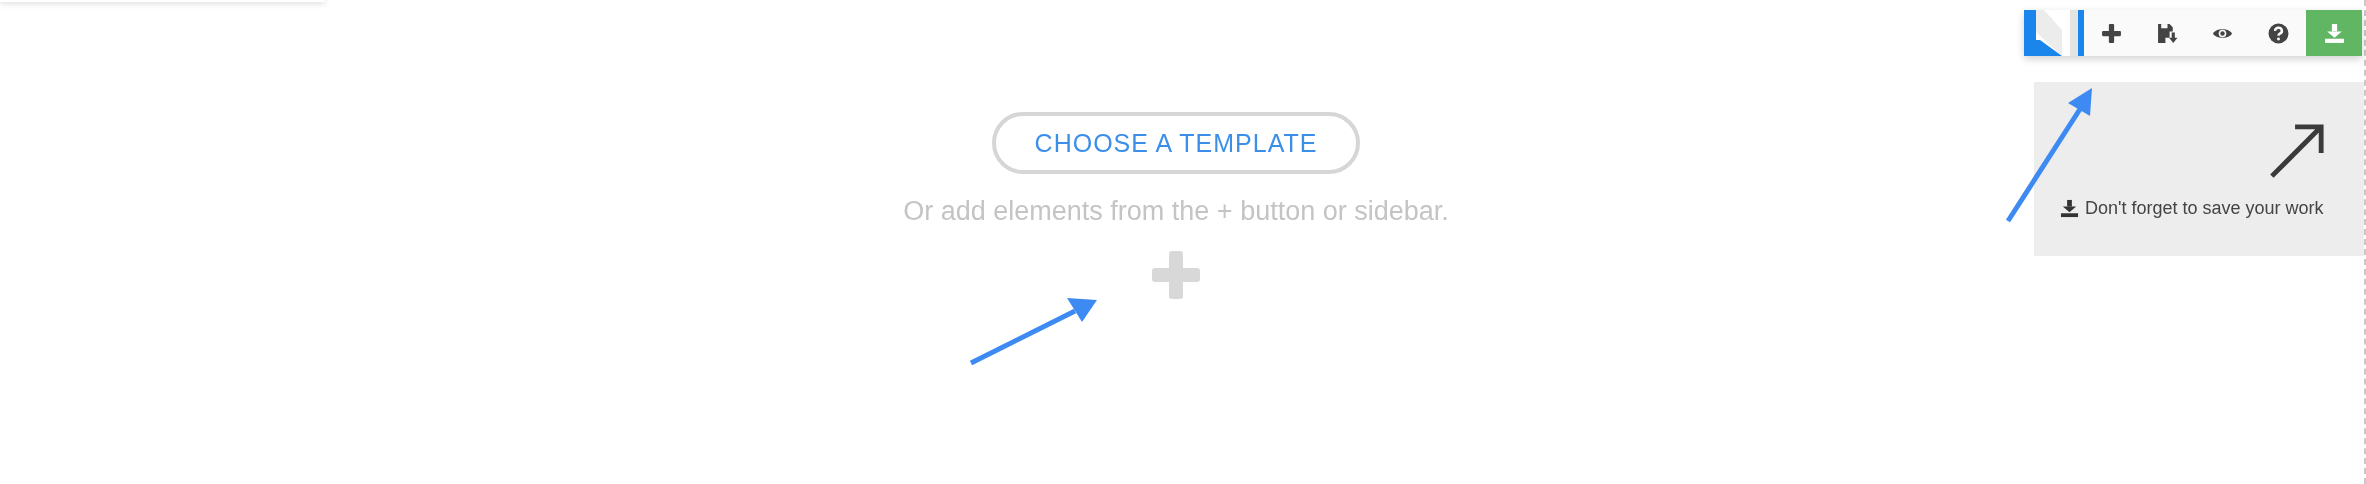 The height and width of the screenshot is (484, 2366). What do you see at coordinates (1176, 211) in the screenshot?
I see `hint-text: Or add elements from the + button or sidebar.` at bounding box center [1176, 211].